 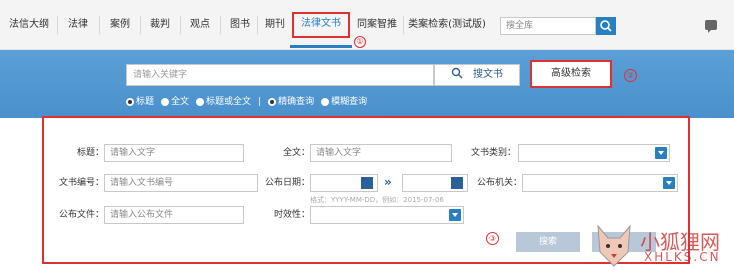 What do you see at coordinates (594, 153) in the screenshot?
I see `doctype-select` at bounding box center [594, 153].